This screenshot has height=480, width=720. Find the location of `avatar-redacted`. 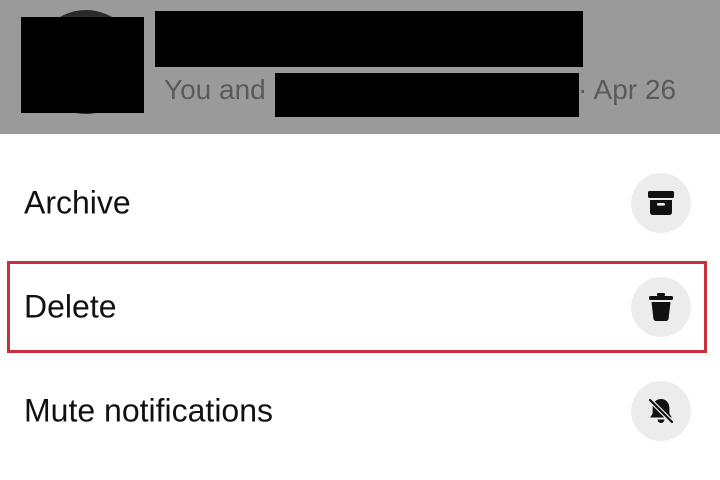

avatar-redacted is located at coordinates (82, 65).